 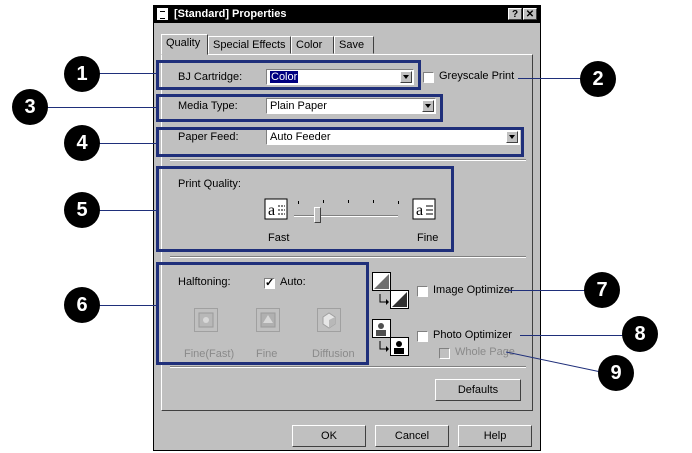 I want to click on greyscale-label: Greyscale Print, so click(x=477, y=76).